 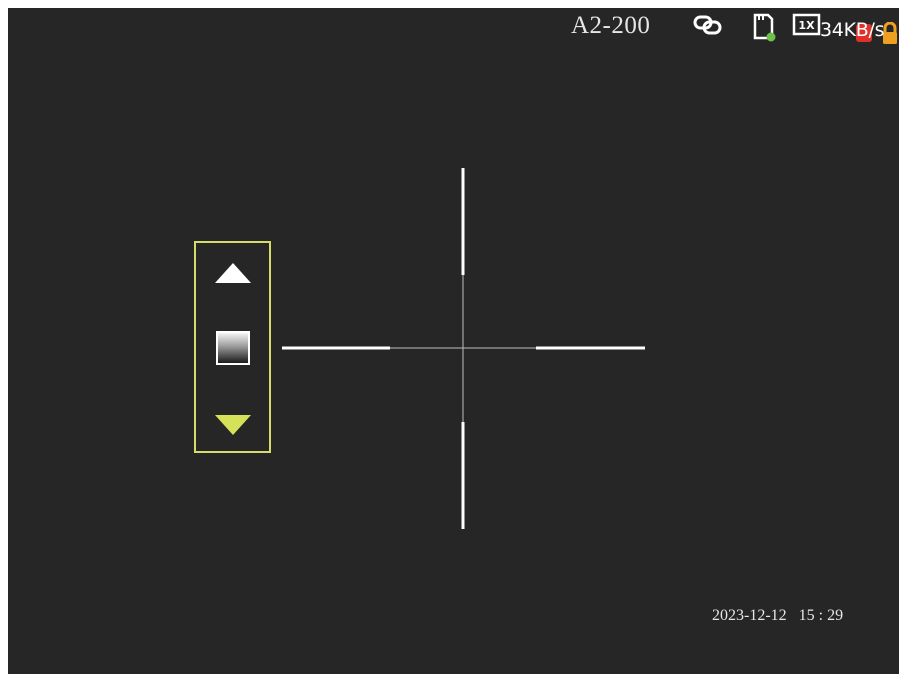 I want to click on stop-button, so click(x=232, y=348).